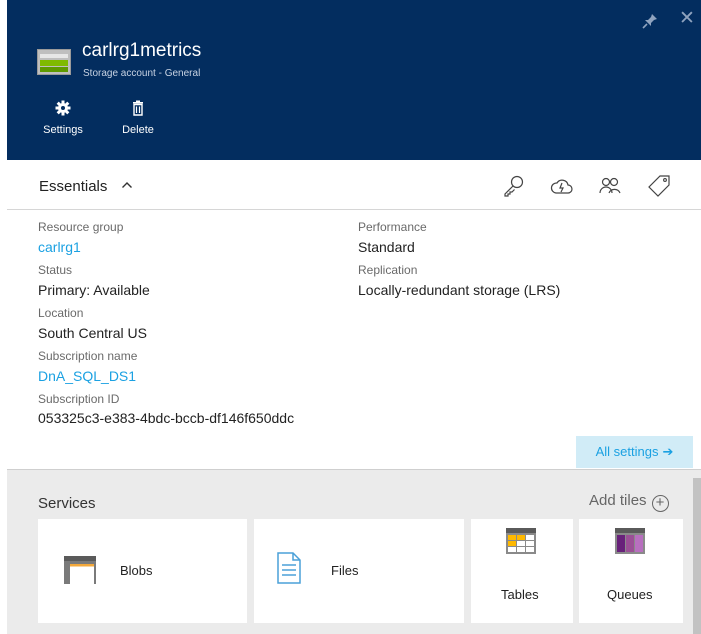 The height and width of the screenshot is (634, 701). I want to click on subscription-id-label: Subscription ID, so click(79, 399).